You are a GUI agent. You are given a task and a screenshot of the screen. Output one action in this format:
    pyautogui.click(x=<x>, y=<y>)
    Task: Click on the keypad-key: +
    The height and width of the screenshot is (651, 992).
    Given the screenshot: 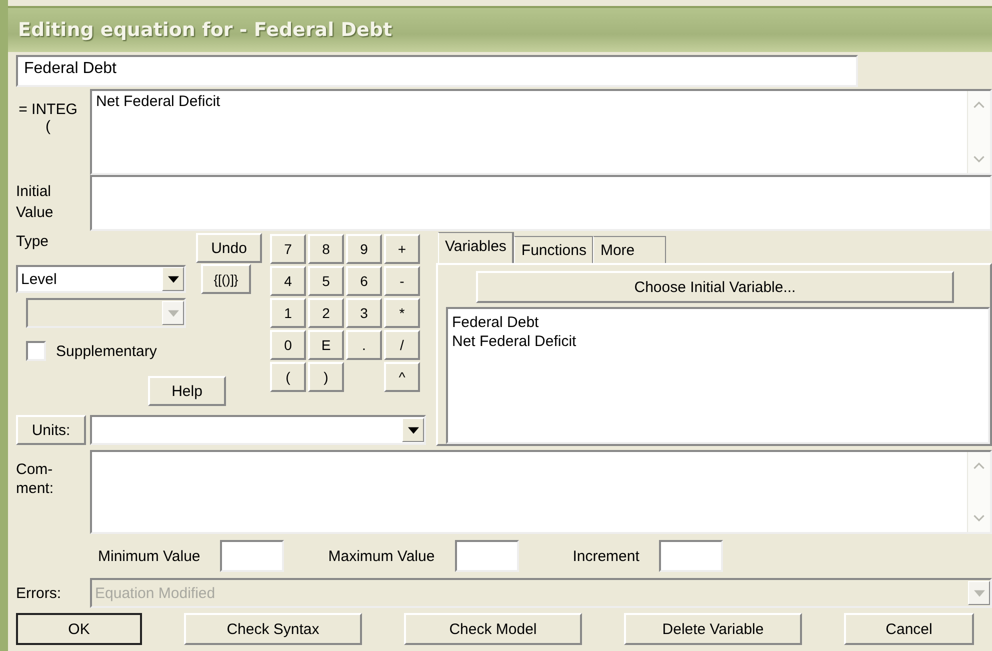 What is the action you would take?
    pyautogui.click(x=402, y=249)
    